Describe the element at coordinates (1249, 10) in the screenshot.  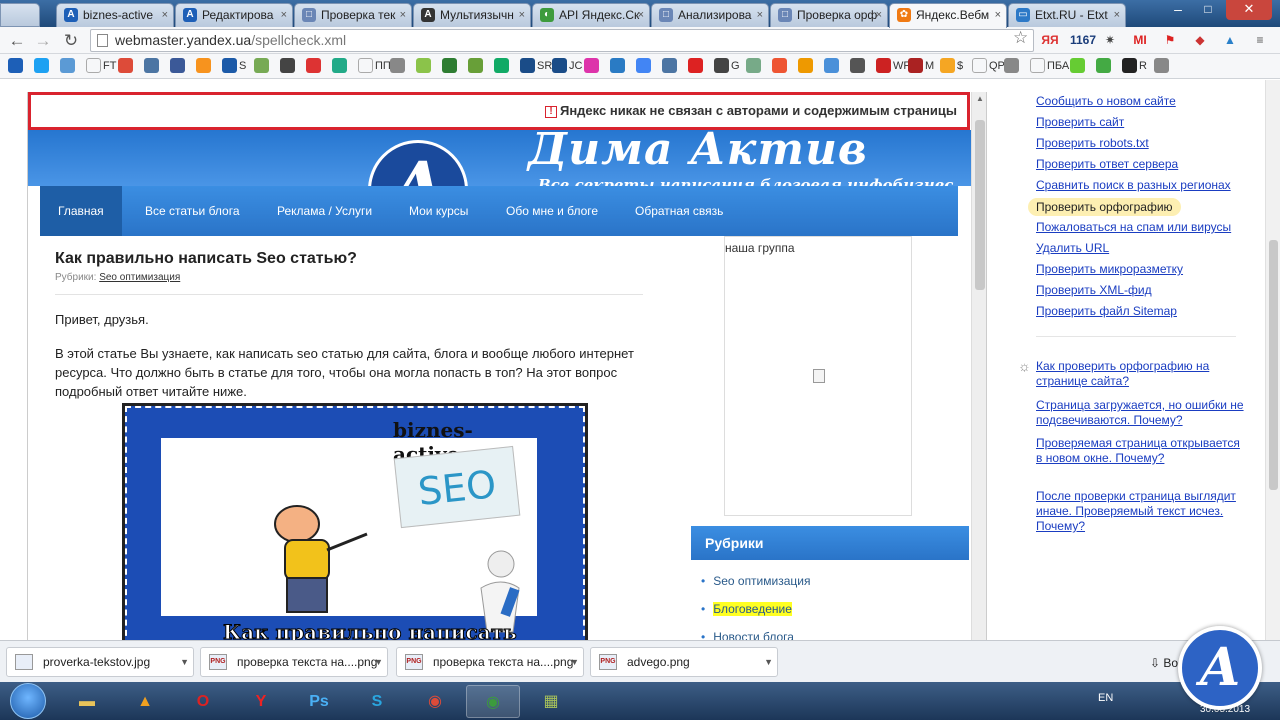
I see `close-window-button: ✕` at that location.